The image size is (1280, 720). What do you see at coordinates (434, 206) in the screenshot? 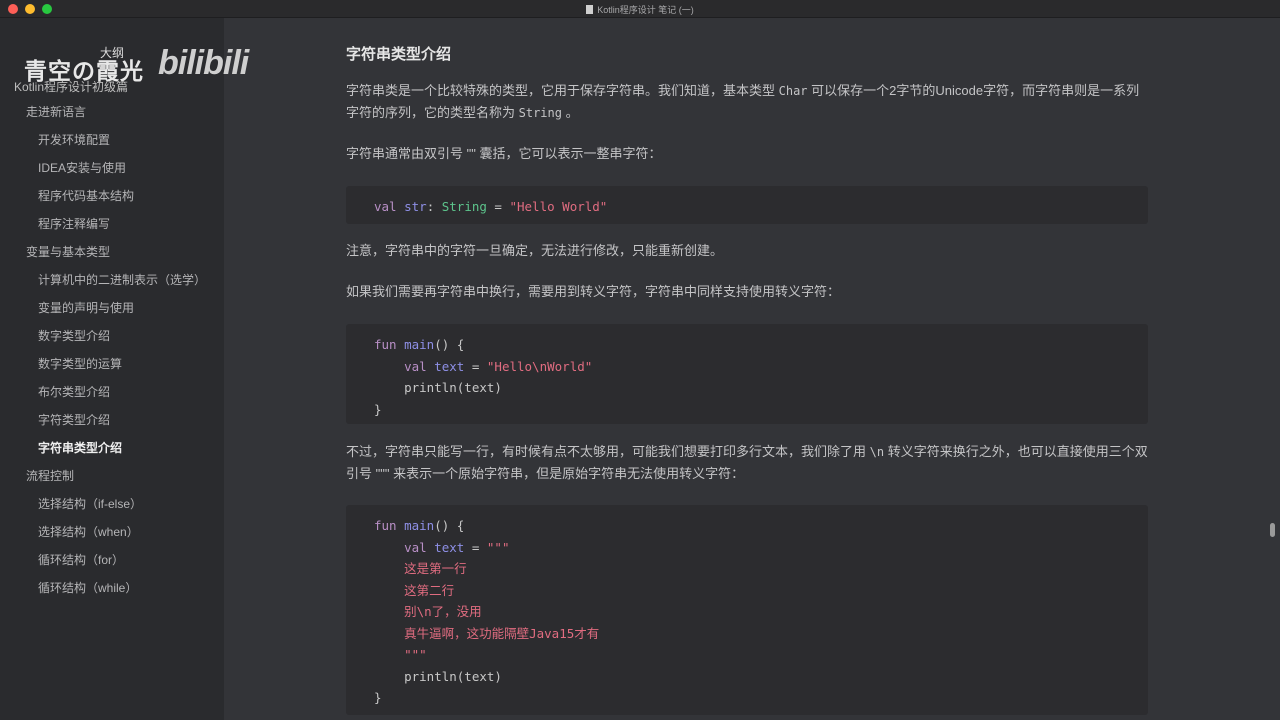
I see `code-token: :` at bounding box center [434, 206].